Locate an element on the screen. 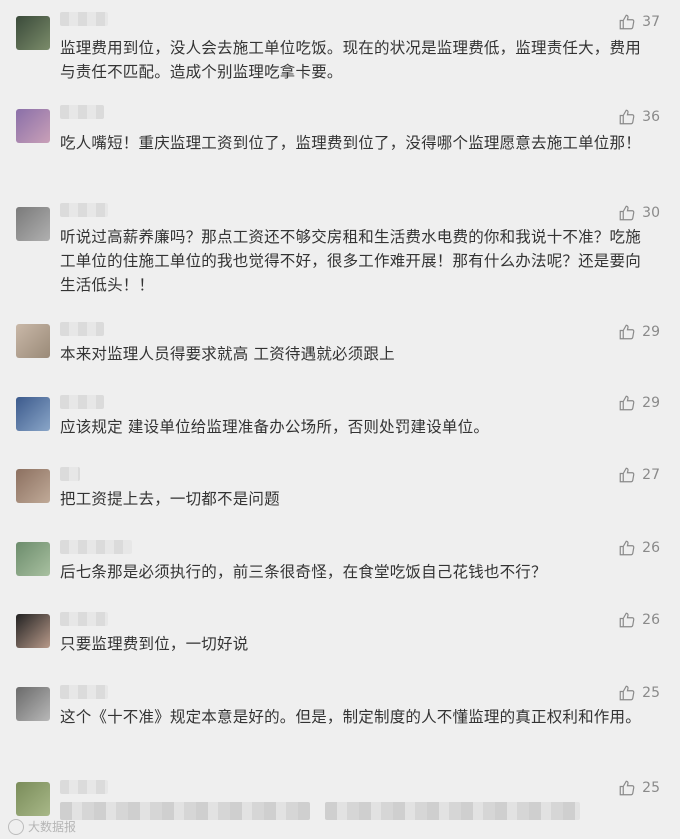 Image resolution: width=680 pixels, height=839 pixels. watermark-logo-icon is located at coordinates (16, 826).